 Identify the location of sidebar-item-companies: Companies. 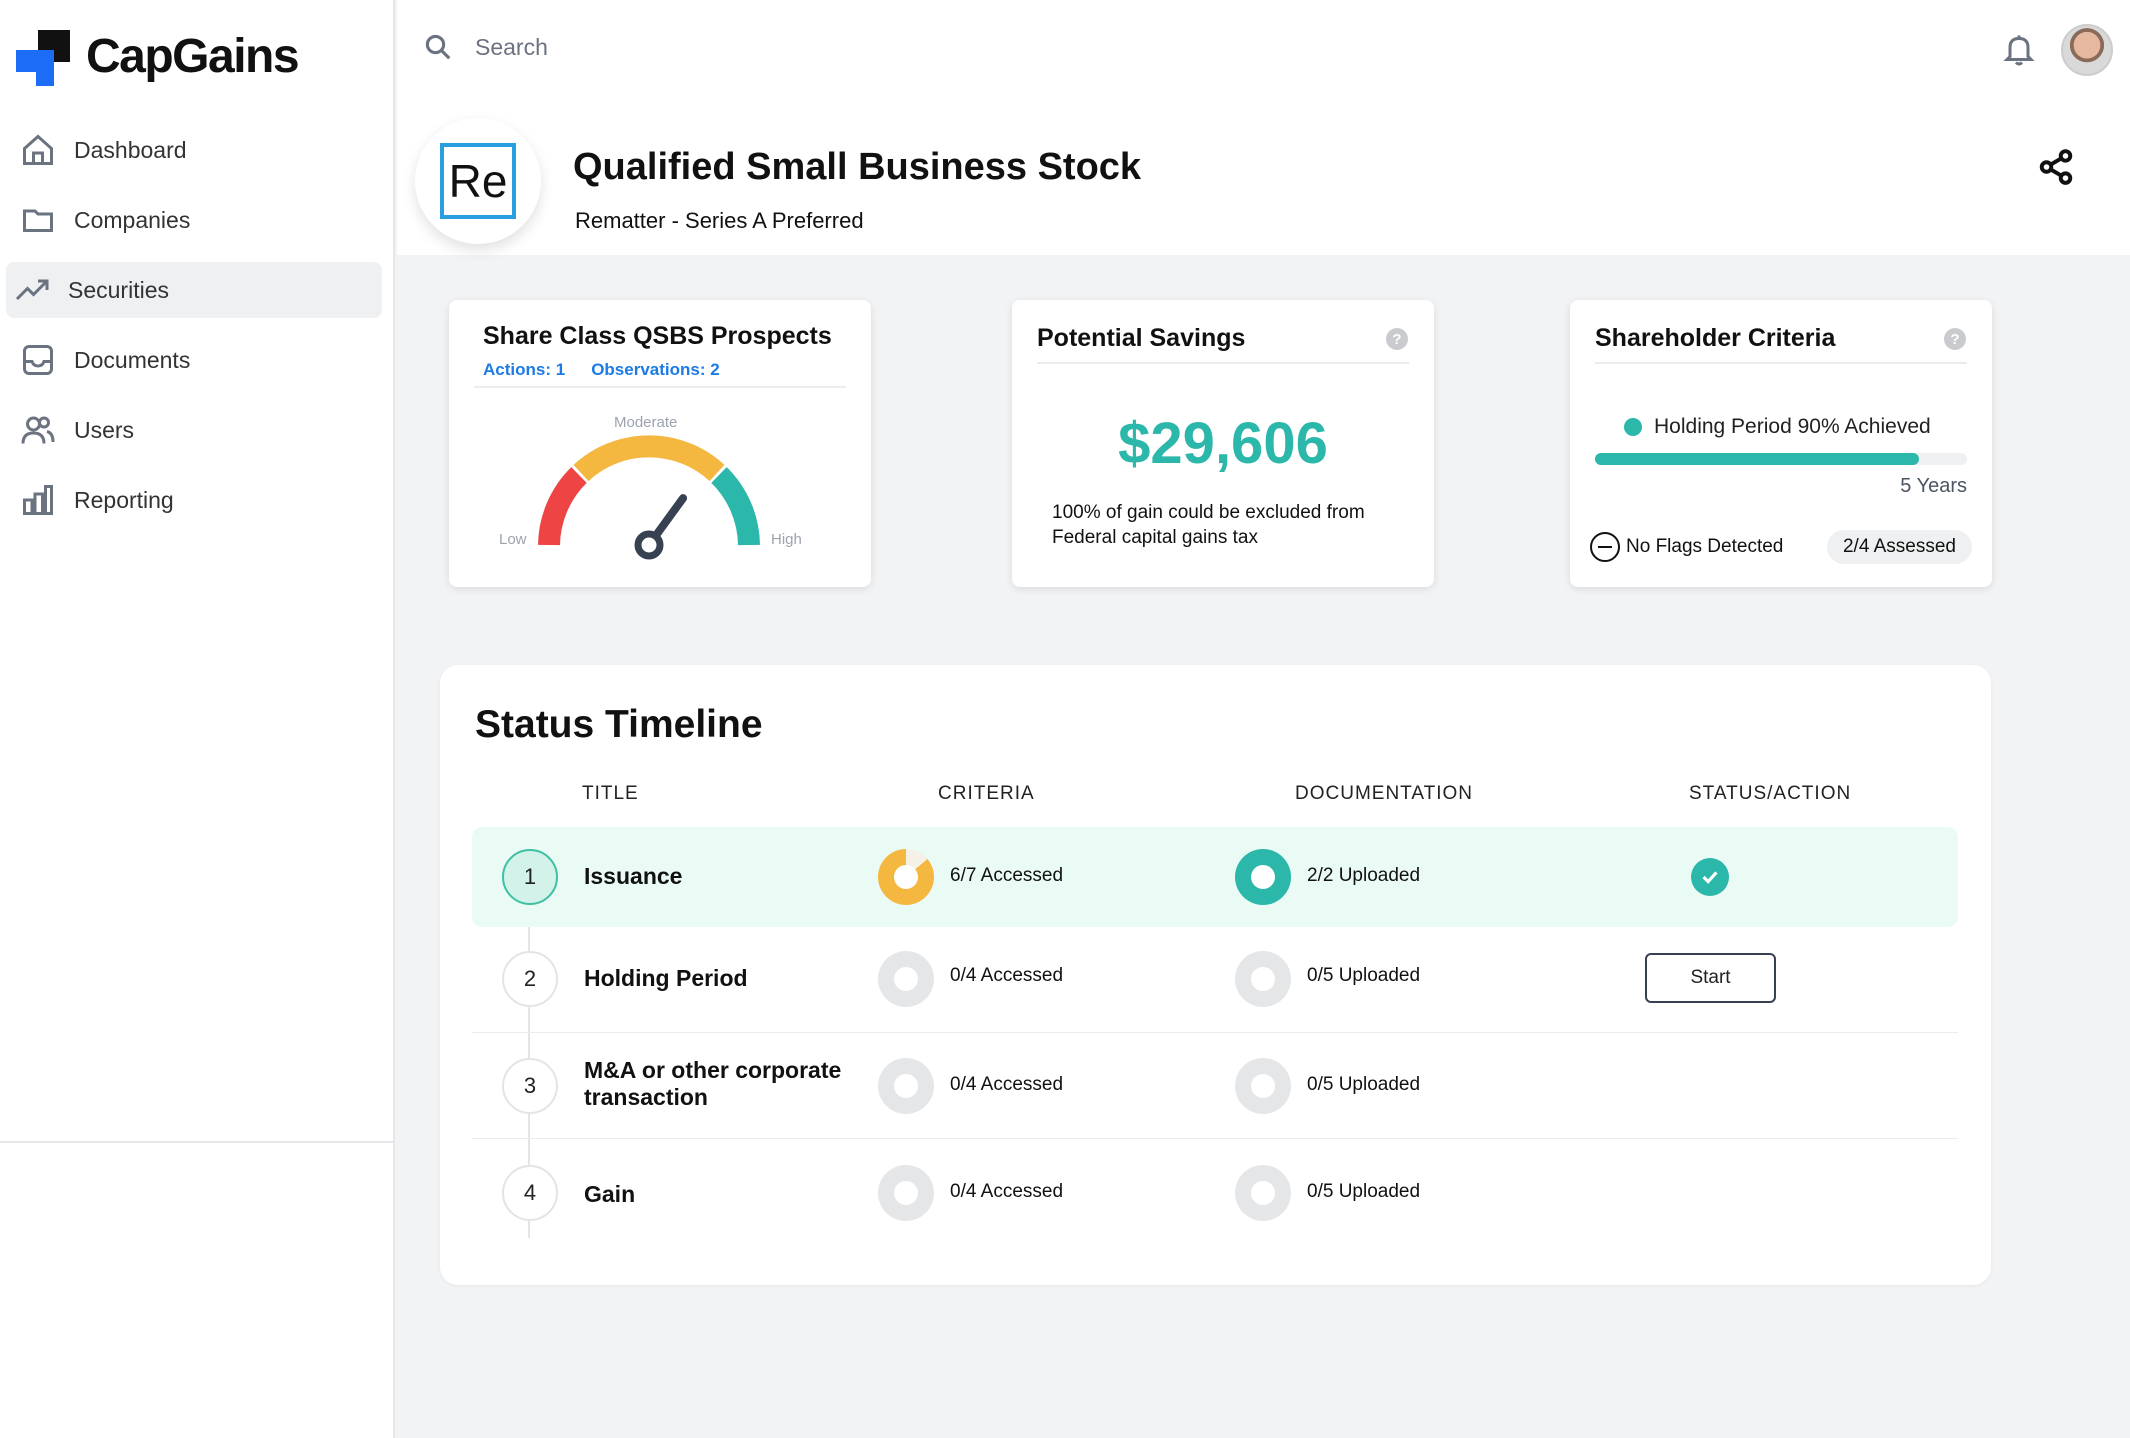
(194, 220).